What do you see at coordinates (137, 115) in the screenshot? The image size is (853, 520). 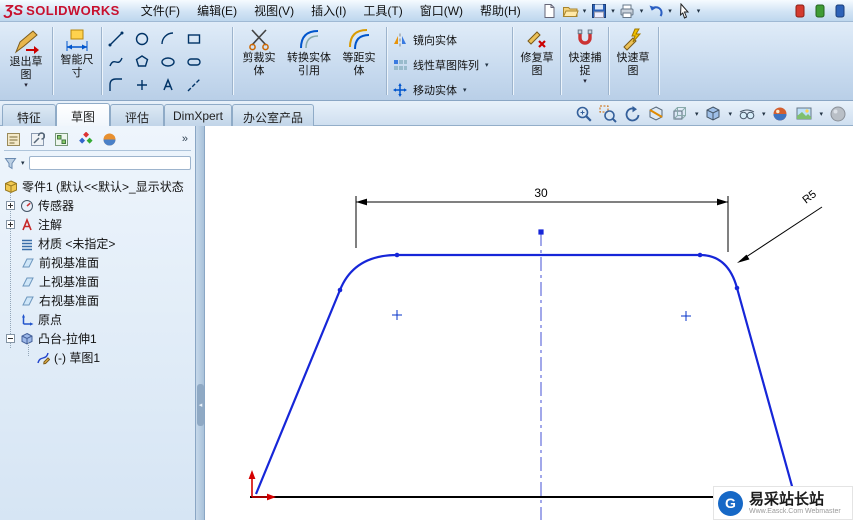 I see `tab-evaluate: 评估` at bounding box center [137, 115].